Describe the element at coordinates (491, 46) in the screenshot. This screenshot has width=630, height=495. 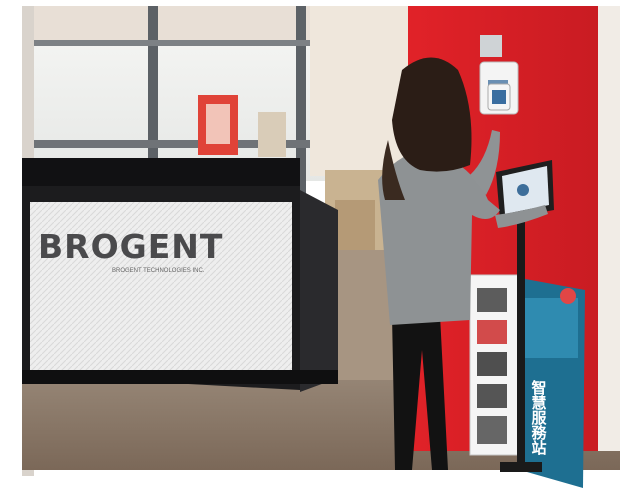
I see `wall-sign` at that location.